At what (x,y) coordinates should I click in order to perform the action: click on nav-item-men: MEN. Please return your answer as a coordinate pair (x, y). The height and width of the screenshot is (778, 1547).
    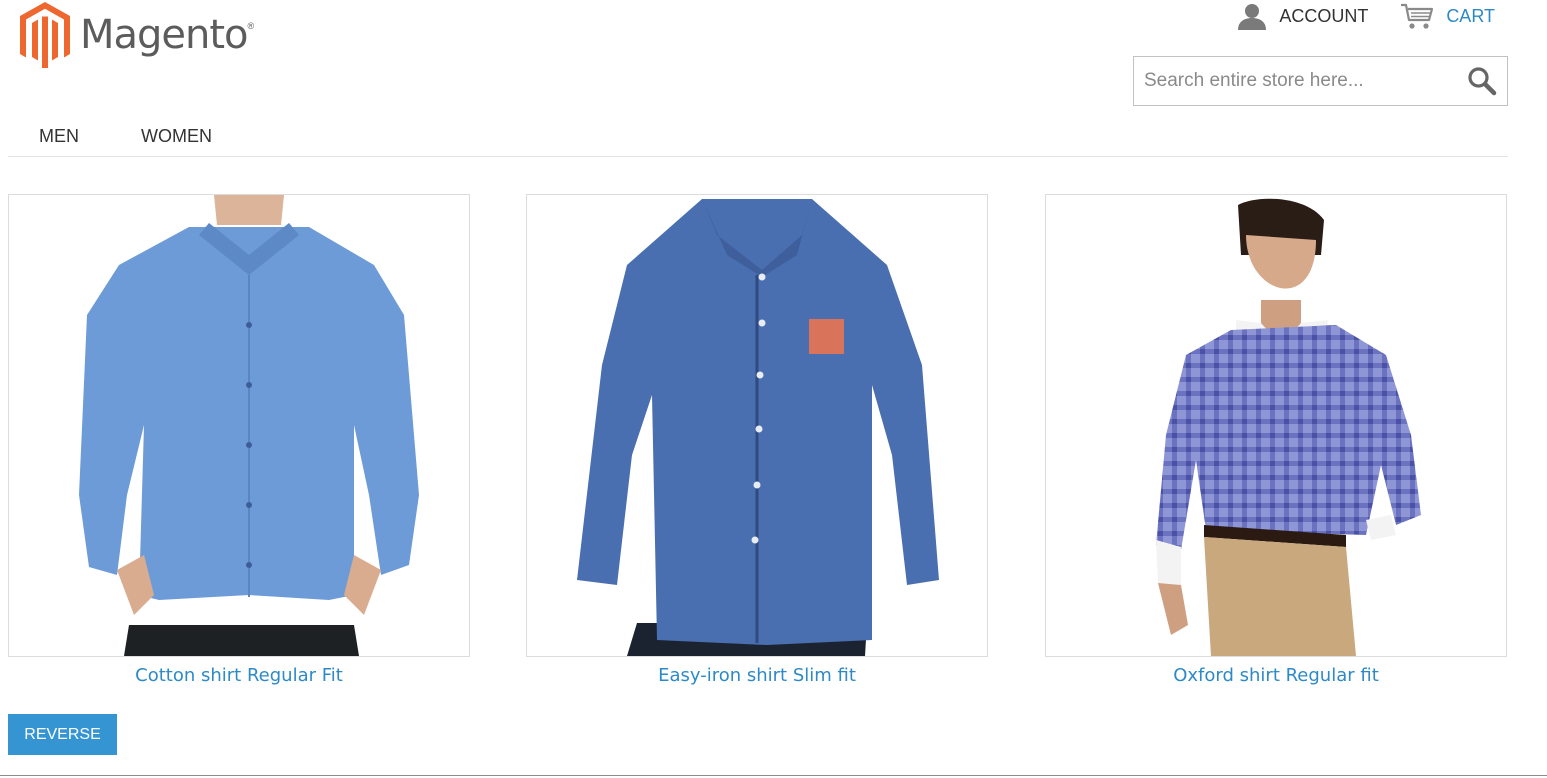
    Looking at the image, I should click on (59, 139).